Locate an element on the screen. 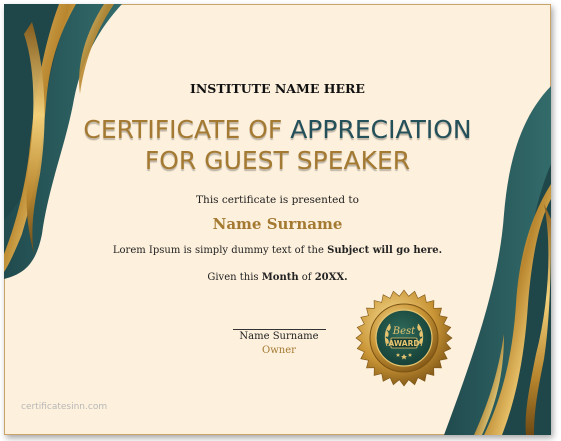 This screenshot has width=561, height=441. presented-to-text: This certificate is presented to is located at coordinates (277, 200).